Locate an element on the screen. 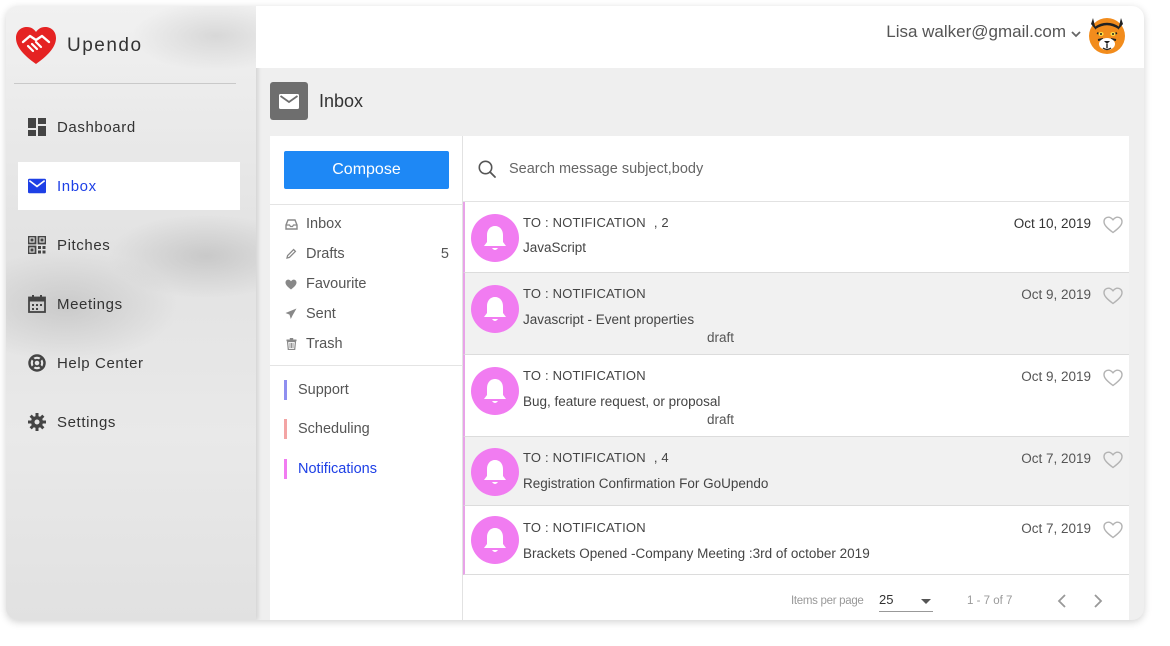  trash-icon is located at coordinates (291, 344).